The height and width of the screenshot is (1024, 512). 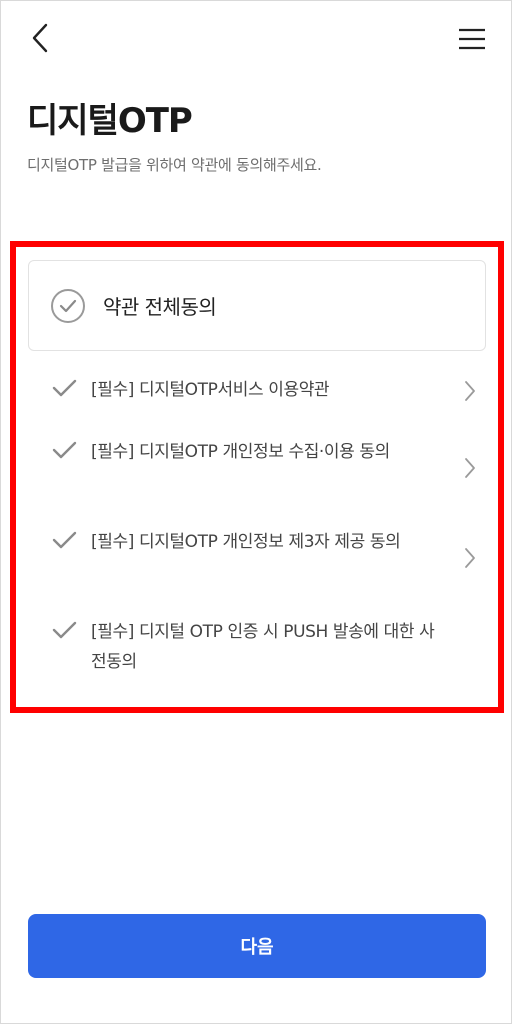 I want to click on page-description: 디지털OTP 발급을 위하여 약관에 동의해주세요., so click(x=174, y=165).